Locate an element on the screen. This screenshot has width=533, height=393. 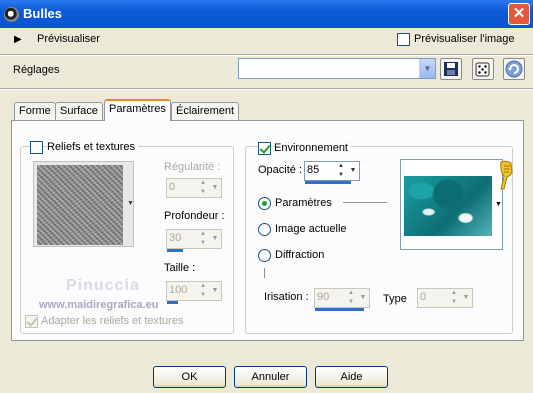
tab-parametres: Paramètres is located at coordinates (137, 110).